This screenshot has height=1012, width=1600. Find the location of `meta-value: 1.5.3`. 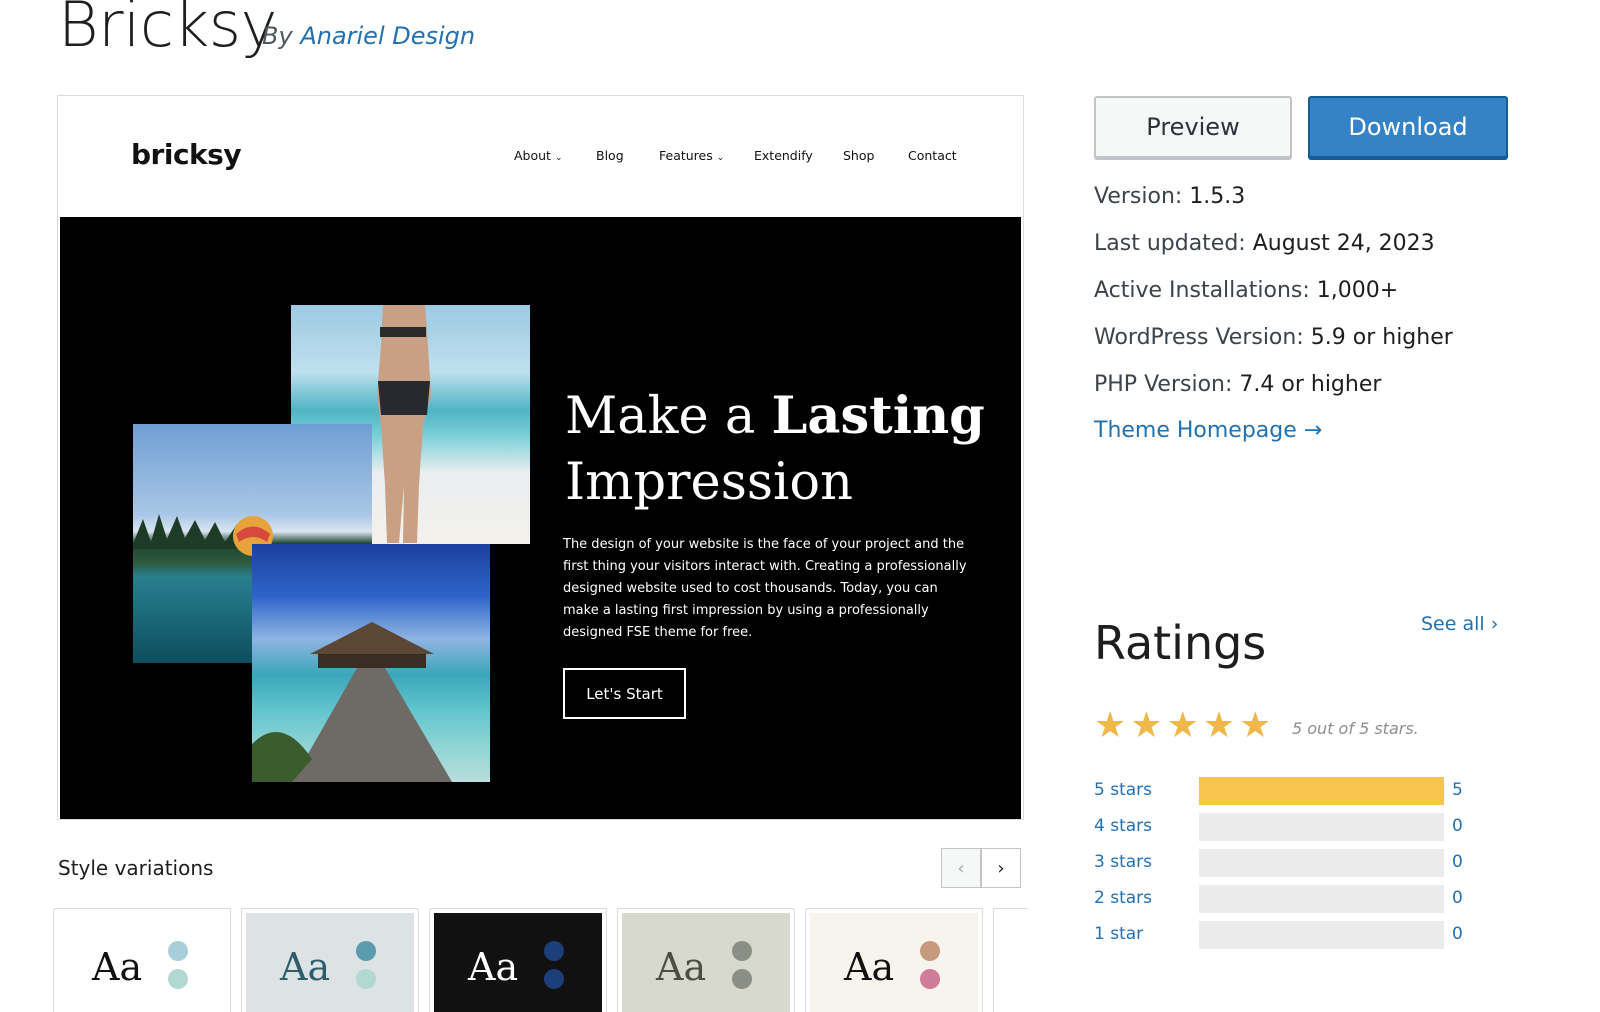

meta-value: 1.5.3 is located at coordinates (1217, 196).